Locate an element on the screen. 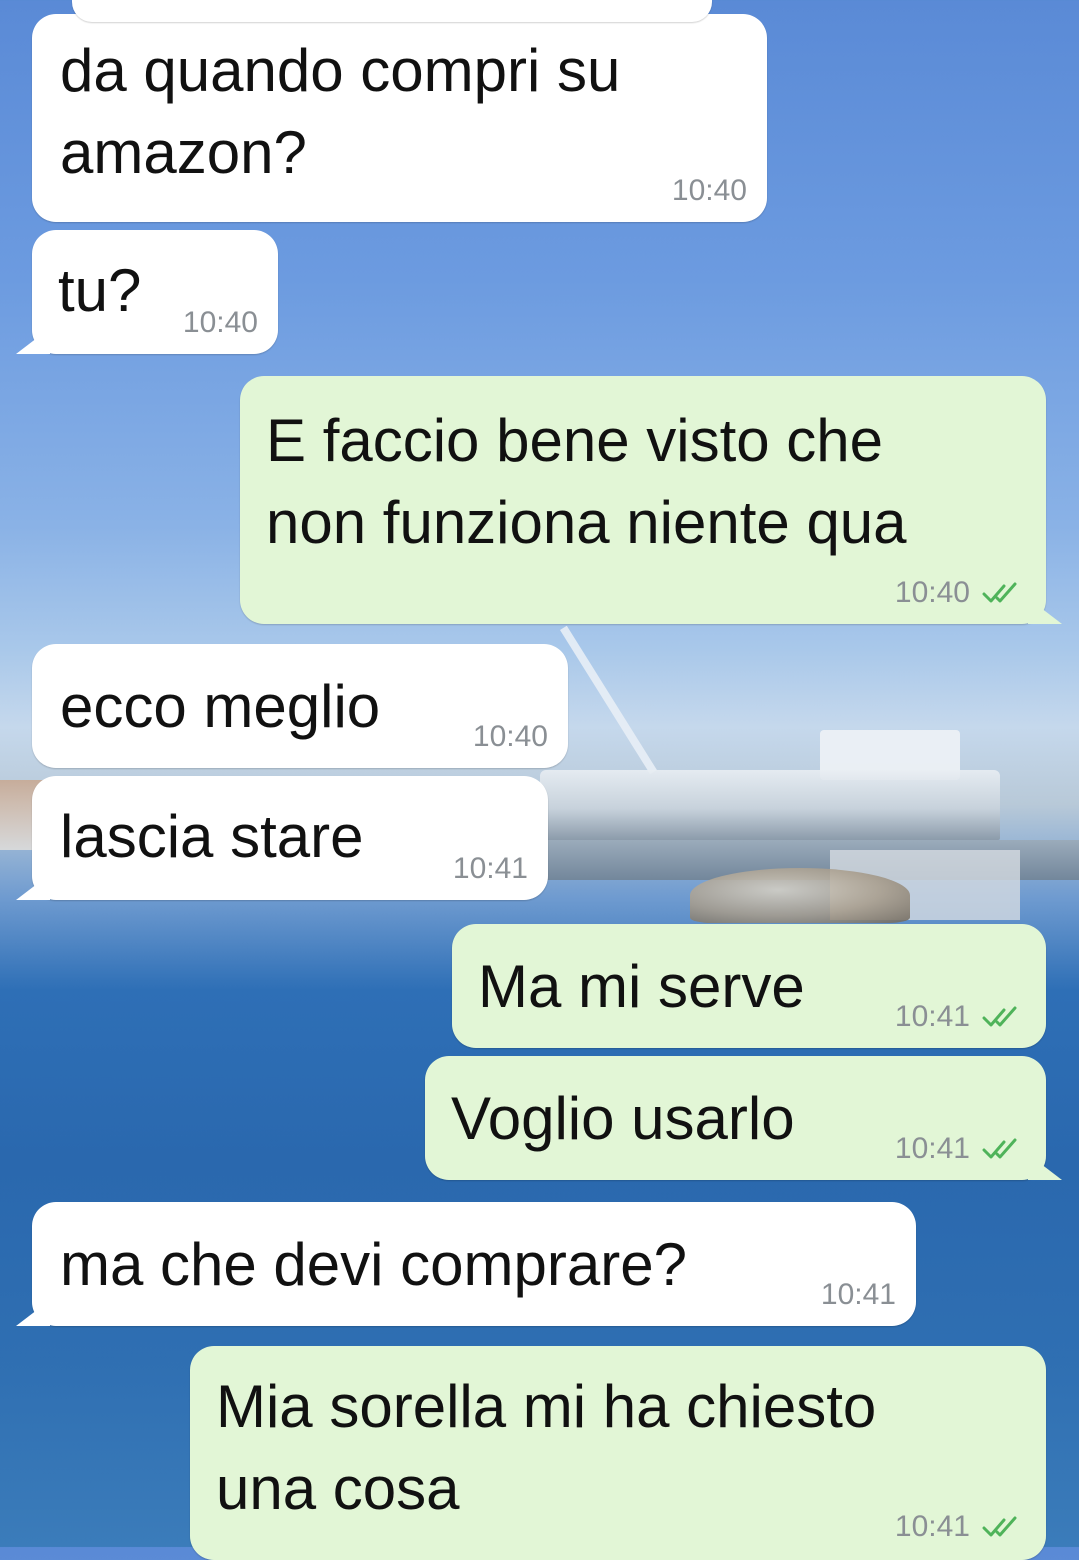  message-incoming: tu? 10:40 is located at coordinates (155, 292).